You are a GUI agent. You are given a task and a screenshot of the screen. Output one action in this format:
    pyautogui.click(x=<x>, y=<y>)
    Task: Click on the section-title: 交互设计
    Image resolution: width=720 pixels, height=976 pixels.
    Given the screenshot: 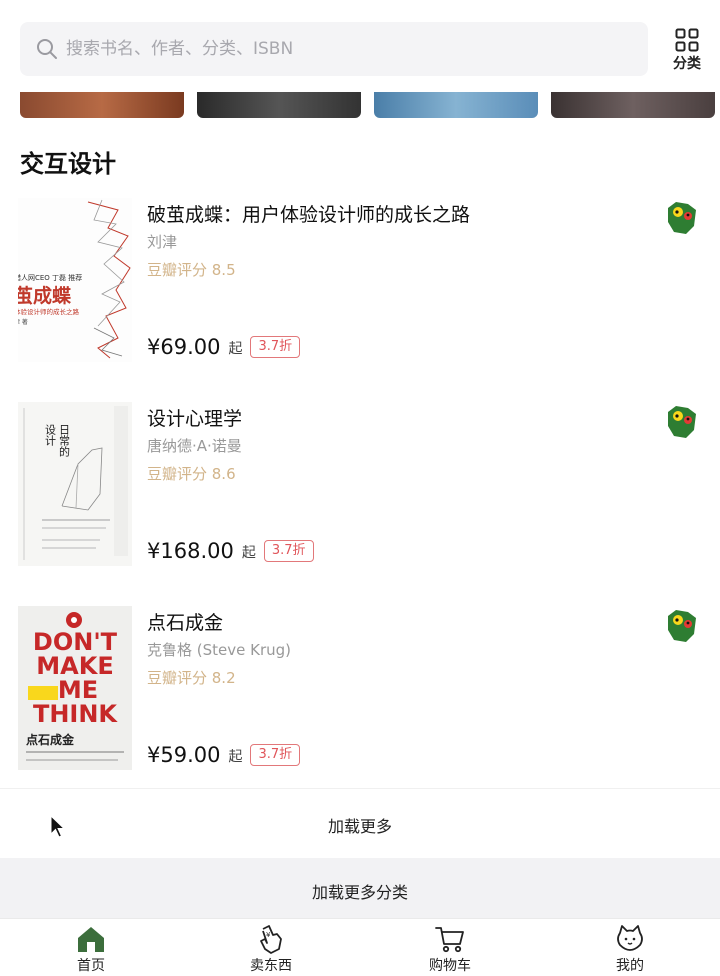 What is the action you would take?
    pyautogui.click(x=68, y=164)
    